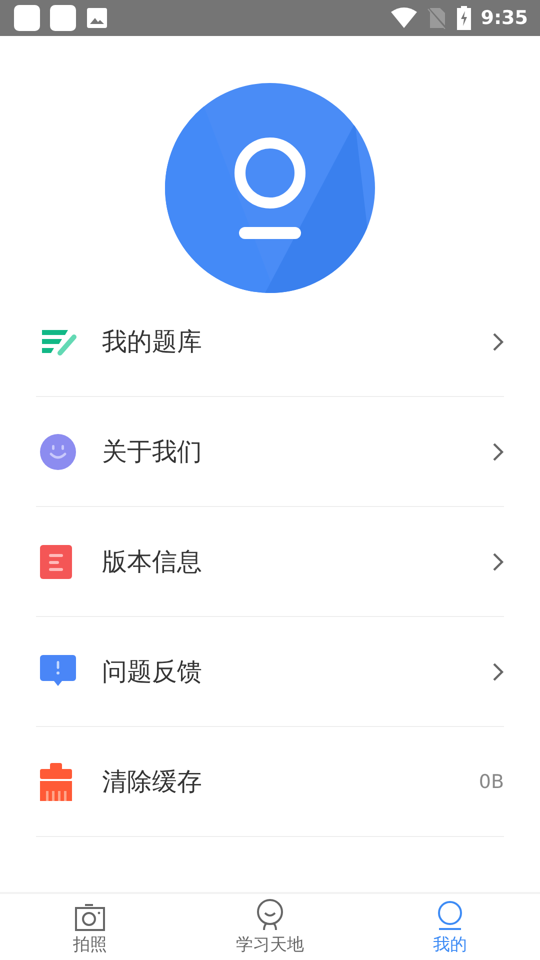  Describe the element at coordinates (270, 915) in the screenshot. I see `smiling-figure-icon` at that location.